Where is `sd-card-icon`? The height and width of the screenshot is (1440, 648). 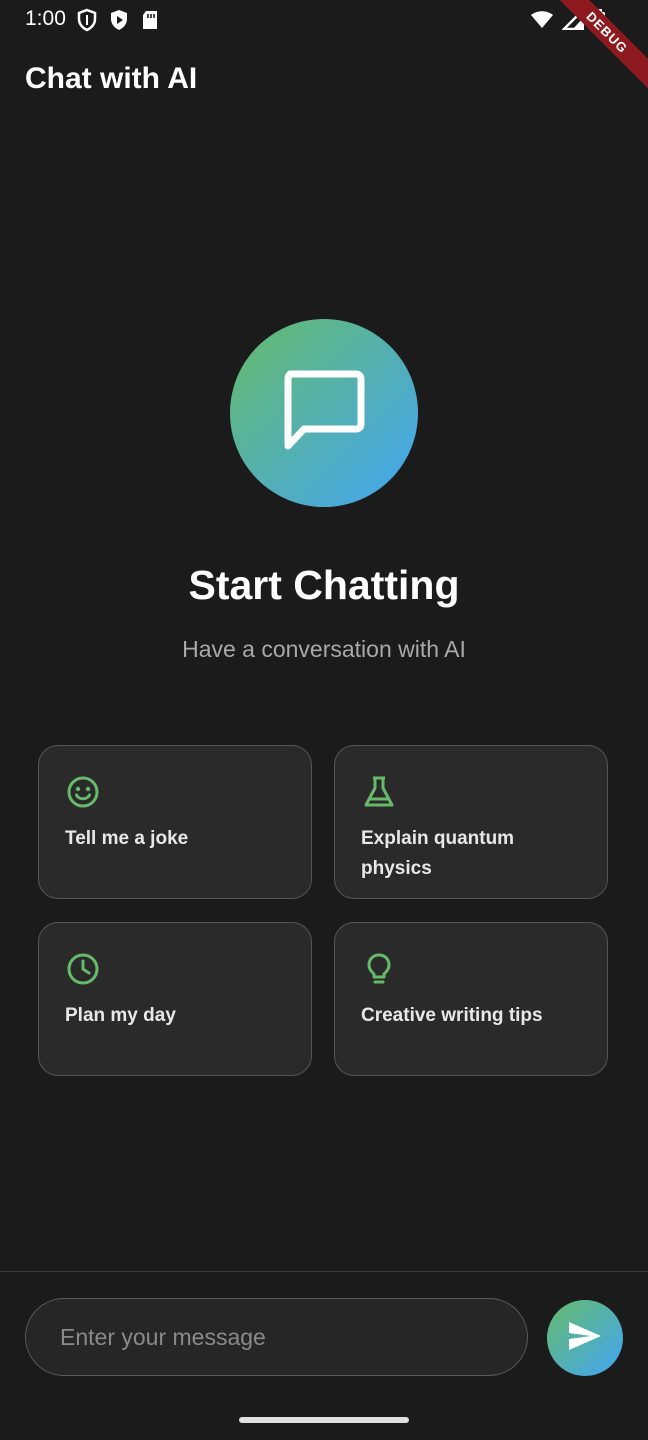 sd-card-icon is located at coordinates (150, 22).